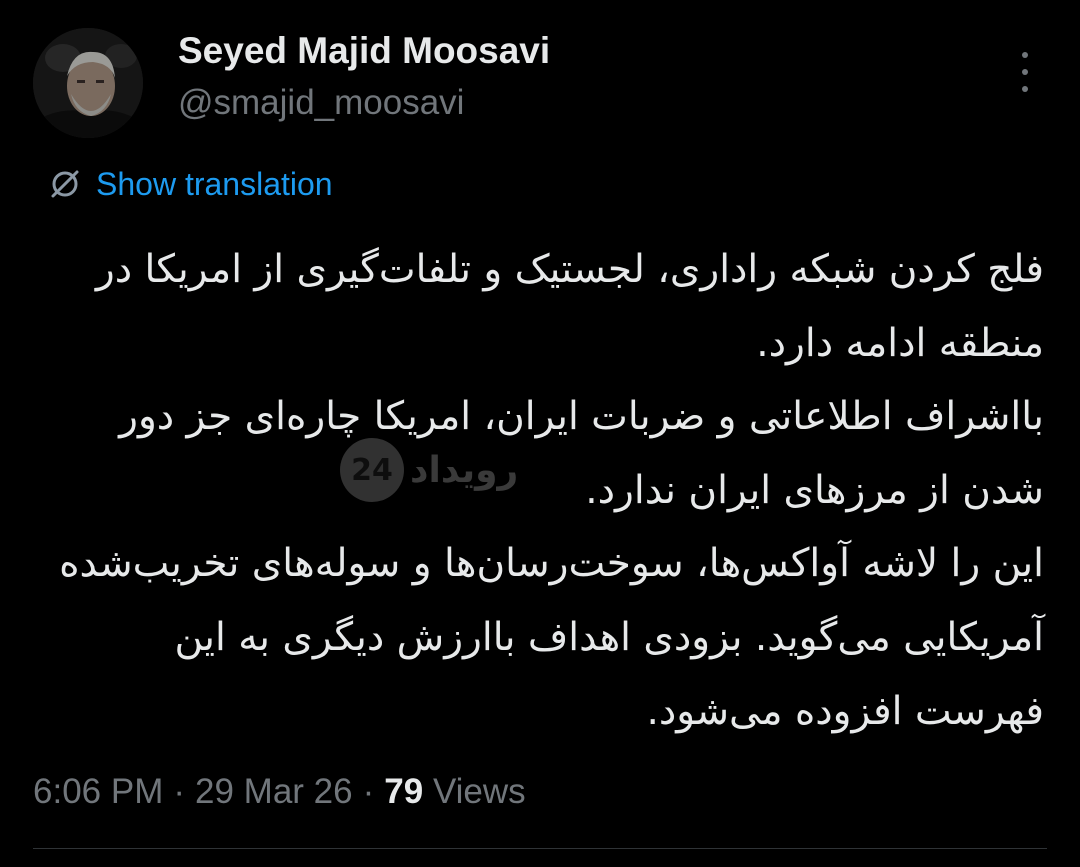  What do you see at coordinates (464, 470) in the screenshot?
I see `watermark-text: رویداد` at bounding box center [464, 470].